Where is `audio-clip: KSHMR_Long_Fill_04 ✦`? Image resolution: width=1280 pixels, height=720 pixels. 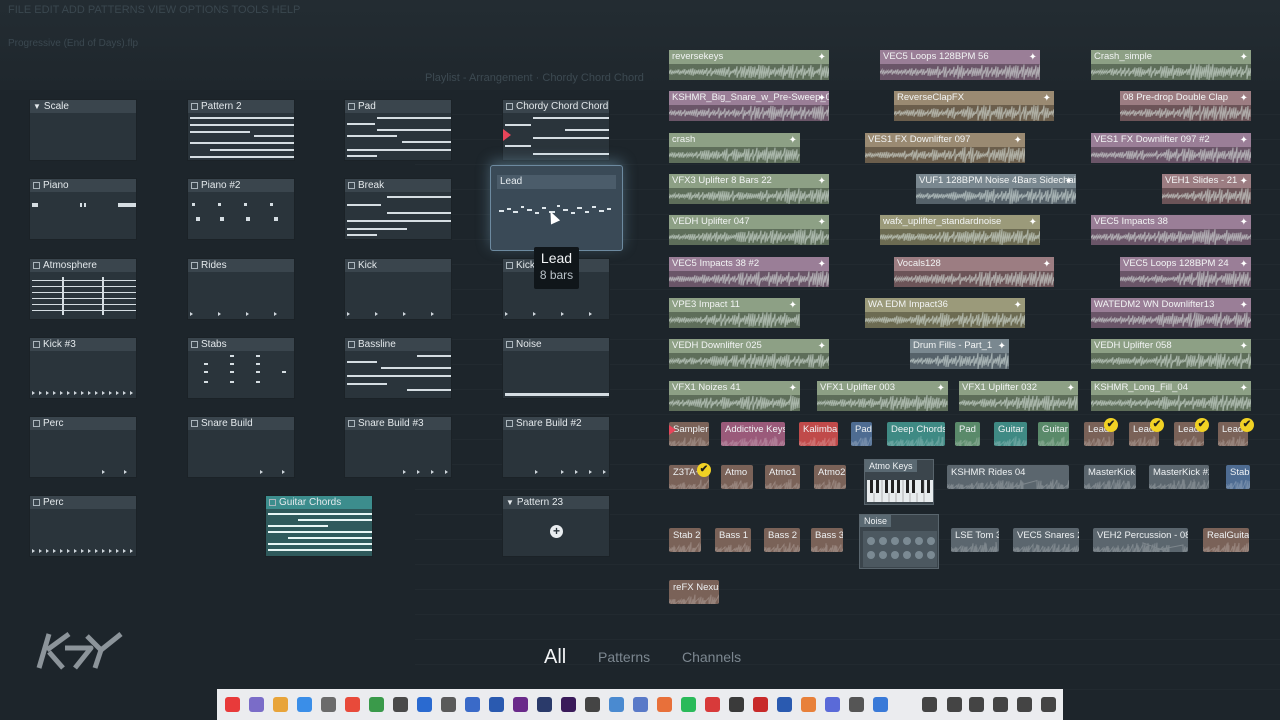
audio-clip: KSHMR_Long_Fill_04 ✦ is located at coordinates (1171, 396).